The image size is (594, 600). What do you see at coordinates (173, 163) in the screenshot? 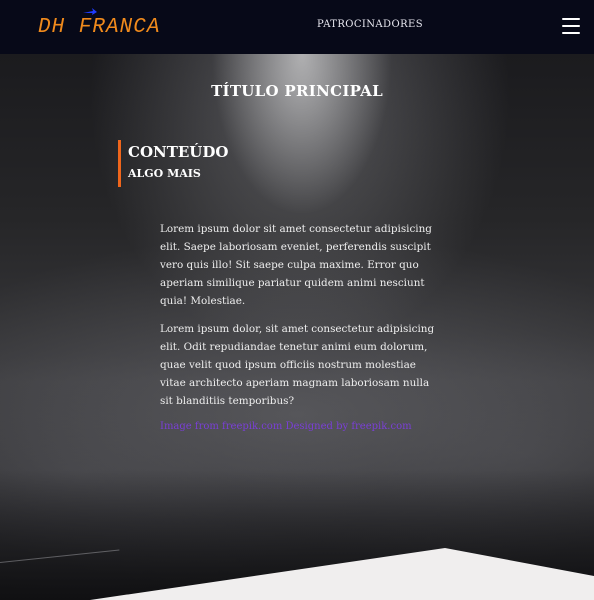
I see `section-heading-block: CONTEÚDO ALGO MAIS` at bounding box center [173, 163].